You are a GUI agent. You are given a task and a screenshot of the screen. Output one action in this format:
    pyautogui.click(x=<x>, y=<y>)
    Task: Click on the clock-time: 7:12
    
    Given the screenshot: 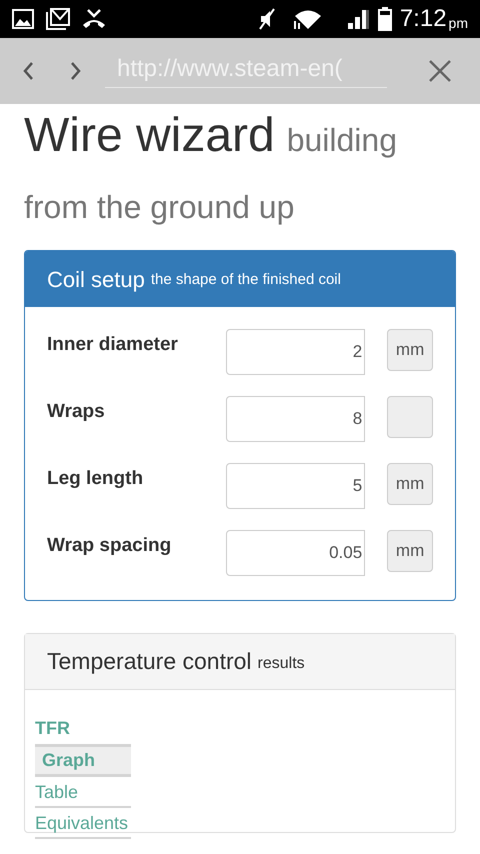 What is the action you would take?
    pyautogui.click(x=423, y=19)
    